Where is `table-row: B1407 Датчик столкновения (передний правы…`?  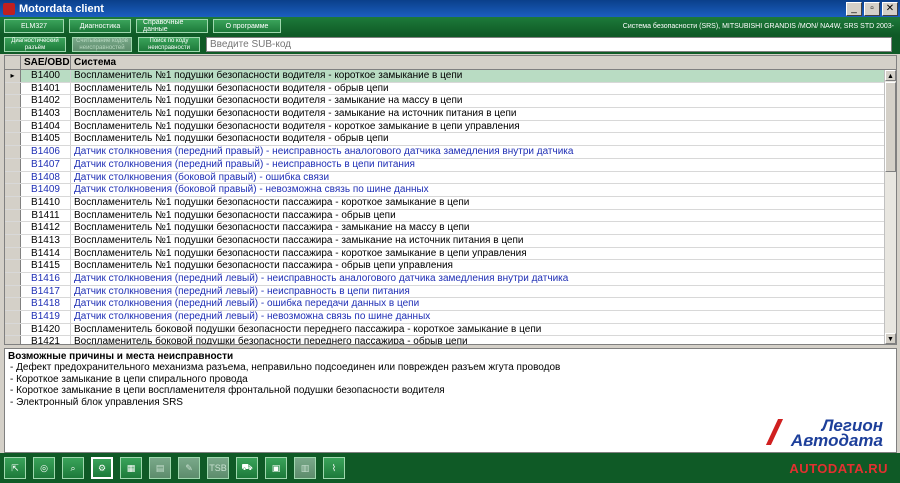 table-row: B1407 Датчик столкновения (передний правы… is located at coordinates (445, 165).